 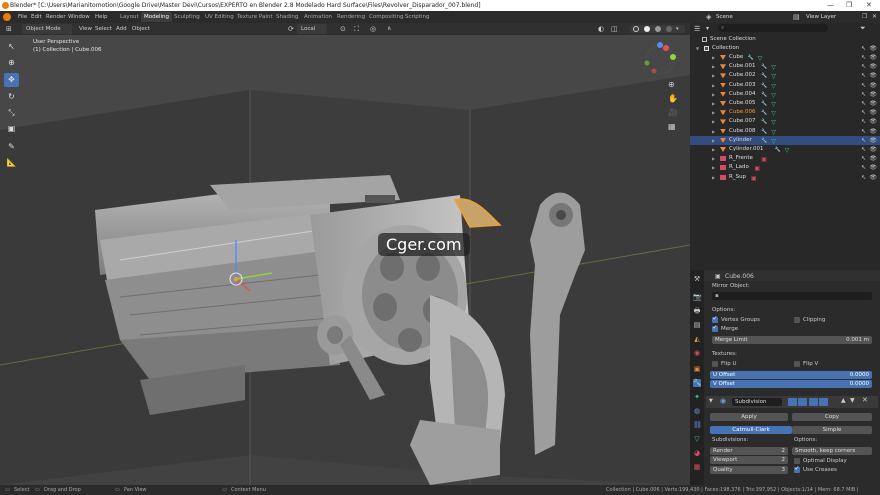 What do you see at coordinates (669, 29) in the screenshot?
I see `rendered-shading-icon` at bounding box center [669, 29].